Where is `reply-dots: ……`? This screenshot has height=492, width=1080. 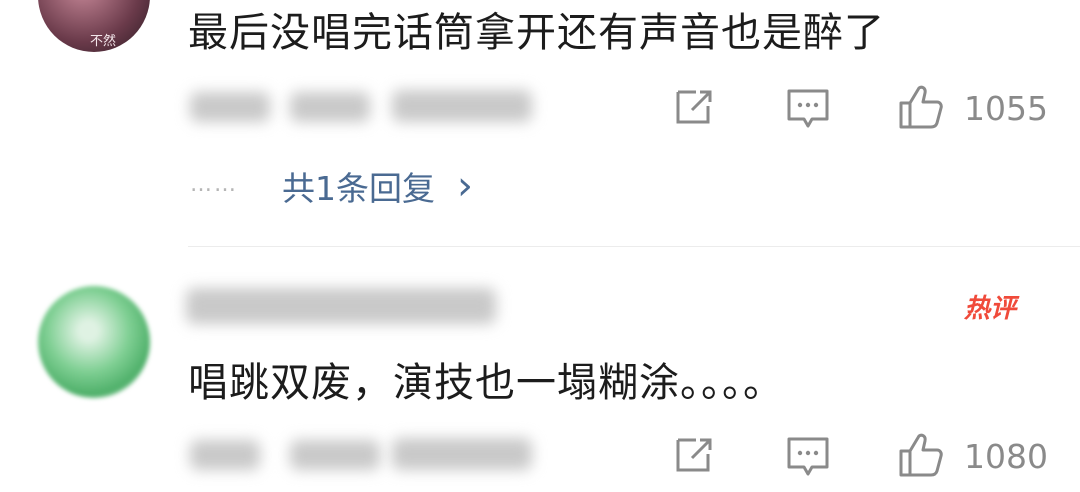
reply-dots: …… is located at coordinates (214, 184).